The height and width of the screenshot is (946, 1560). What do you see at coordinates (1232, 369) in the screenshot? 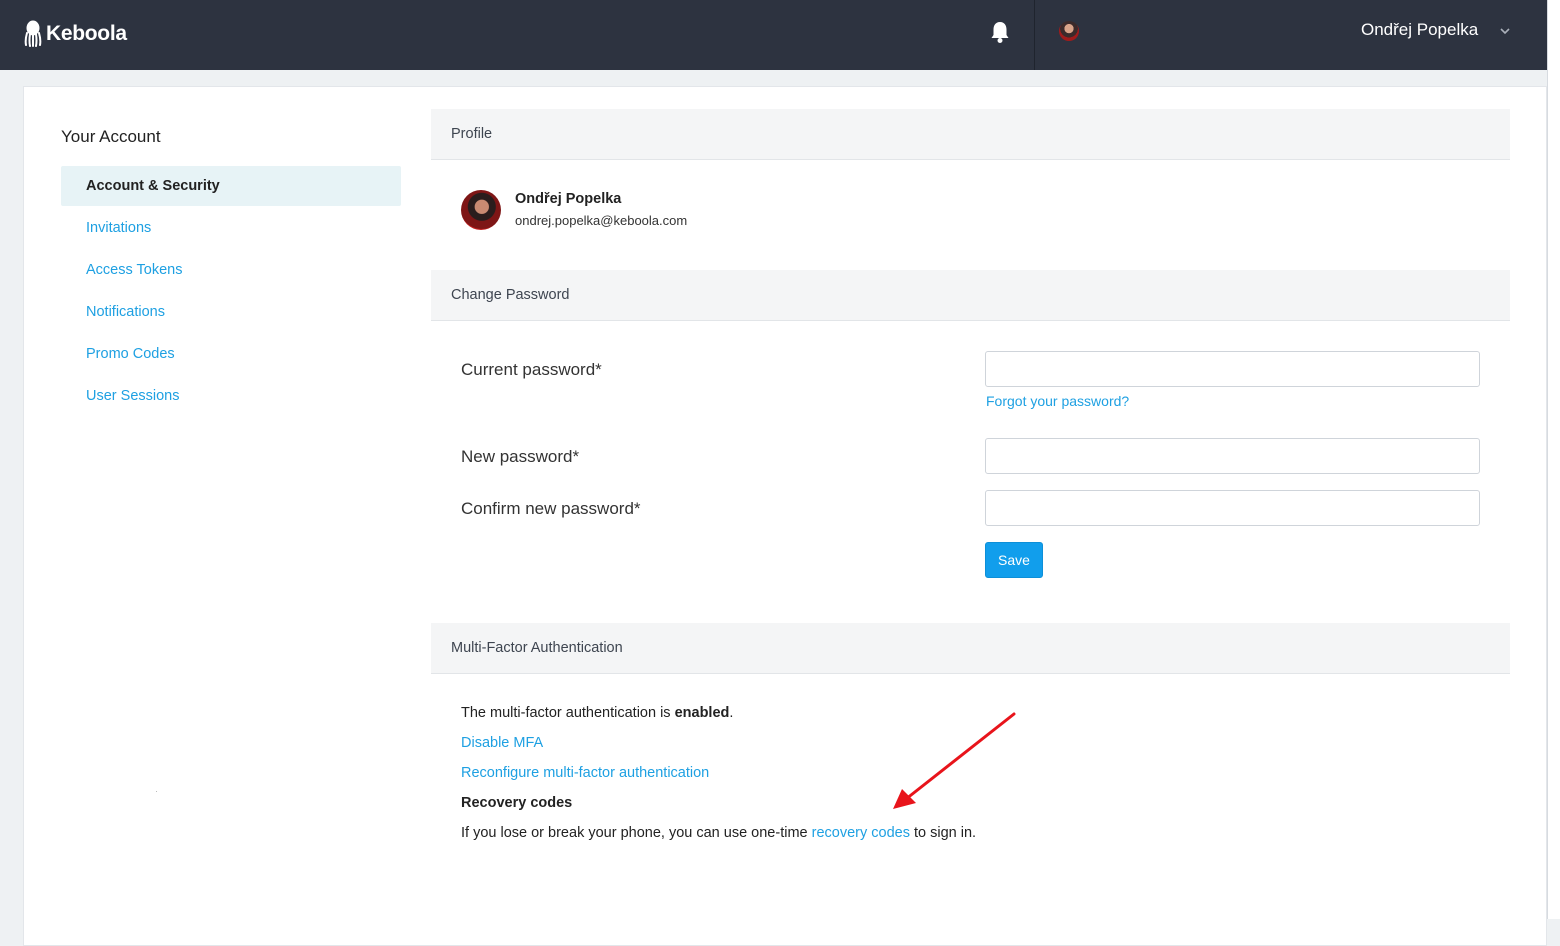
I see `current-password-input` at bounding box center [1232, 369].